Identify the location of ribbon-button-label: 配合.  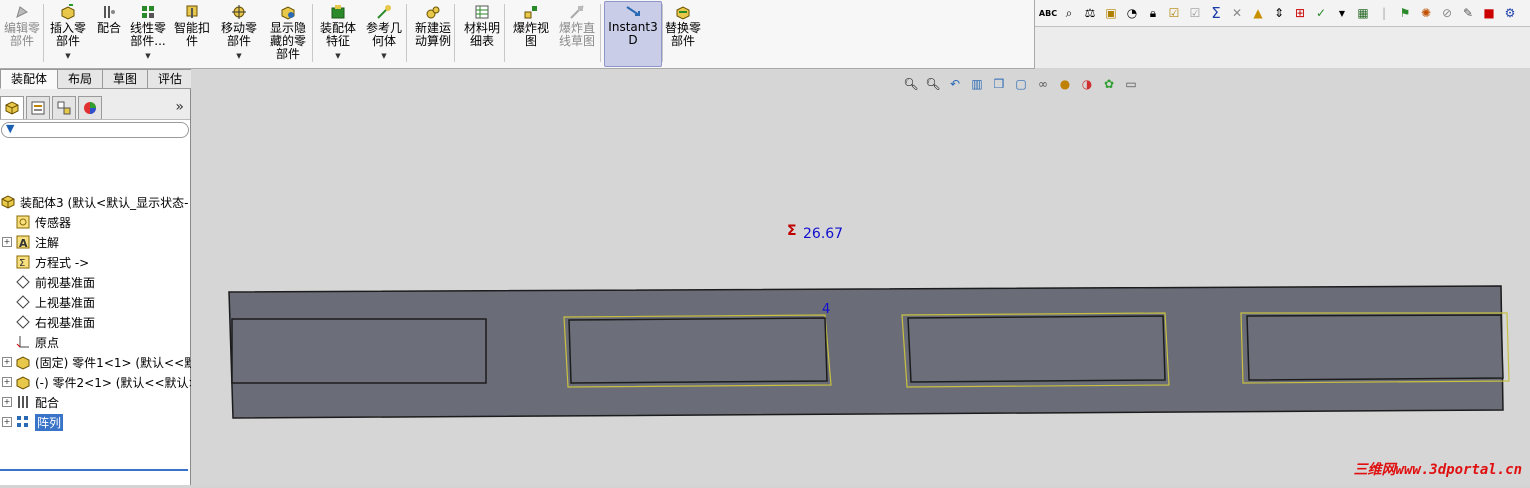
(108, 28).